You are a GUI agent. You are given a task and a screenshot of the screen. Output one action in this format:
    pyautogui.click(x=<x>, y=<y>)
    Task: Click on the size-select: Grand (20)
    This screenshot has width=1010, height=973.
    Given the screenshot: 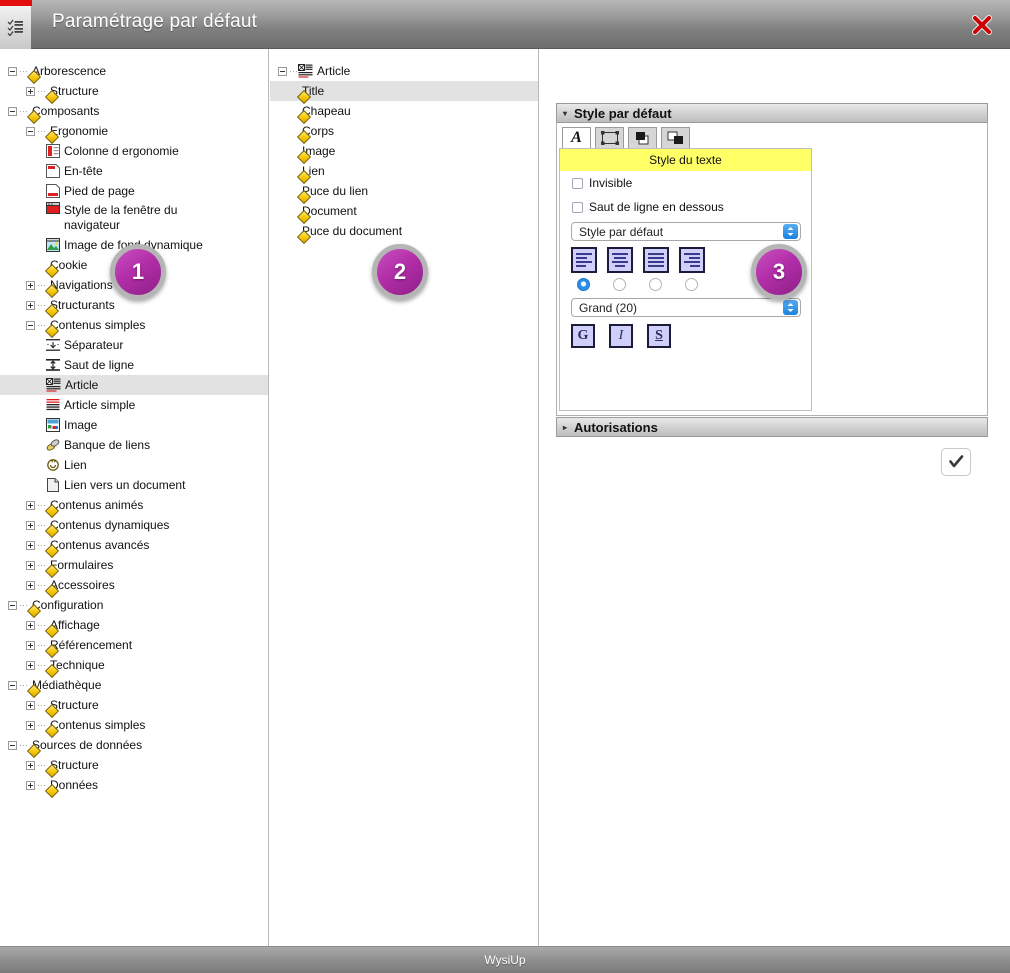 What is the action you would take?
    pyautogui.click(x=686, y=307)
    